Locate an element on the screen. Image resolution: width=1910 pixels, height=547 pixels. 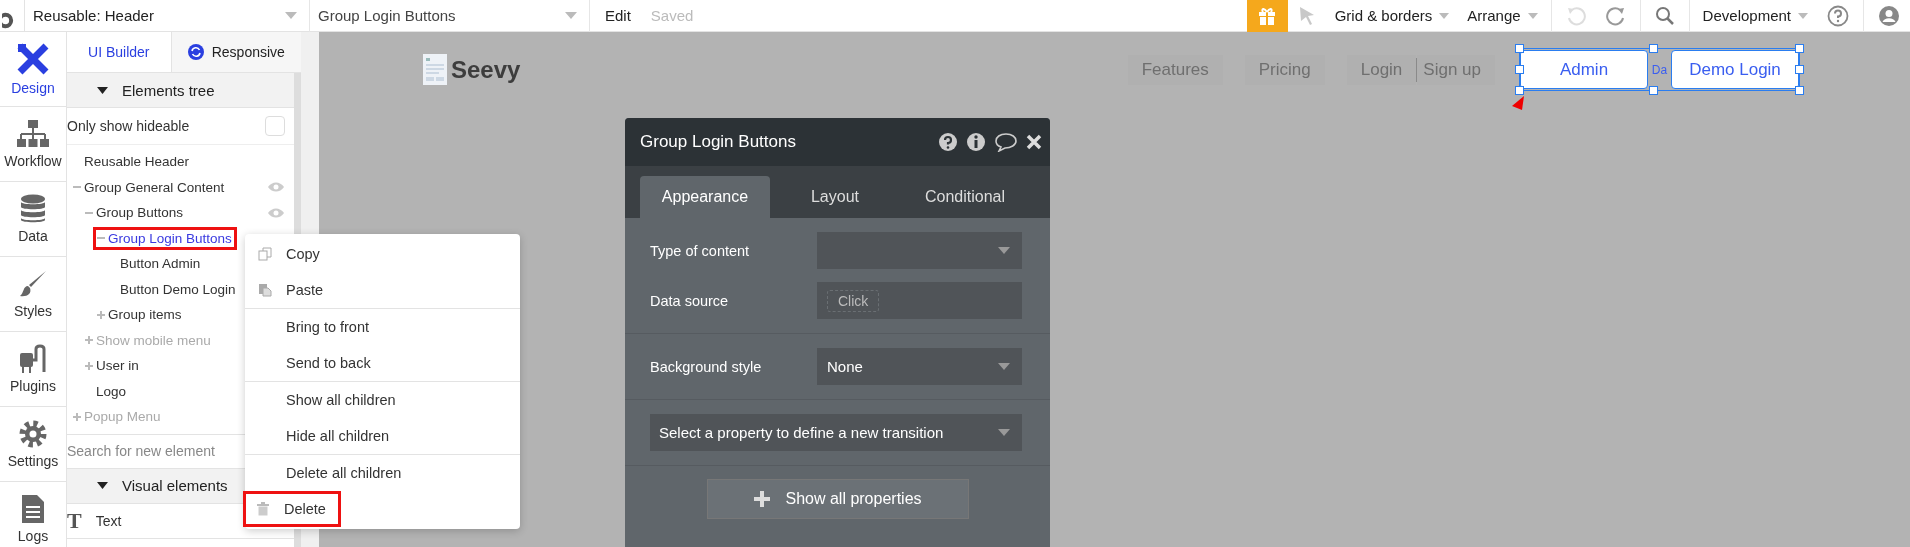
hidden-text: Da is located at coordinates (1659, 69).